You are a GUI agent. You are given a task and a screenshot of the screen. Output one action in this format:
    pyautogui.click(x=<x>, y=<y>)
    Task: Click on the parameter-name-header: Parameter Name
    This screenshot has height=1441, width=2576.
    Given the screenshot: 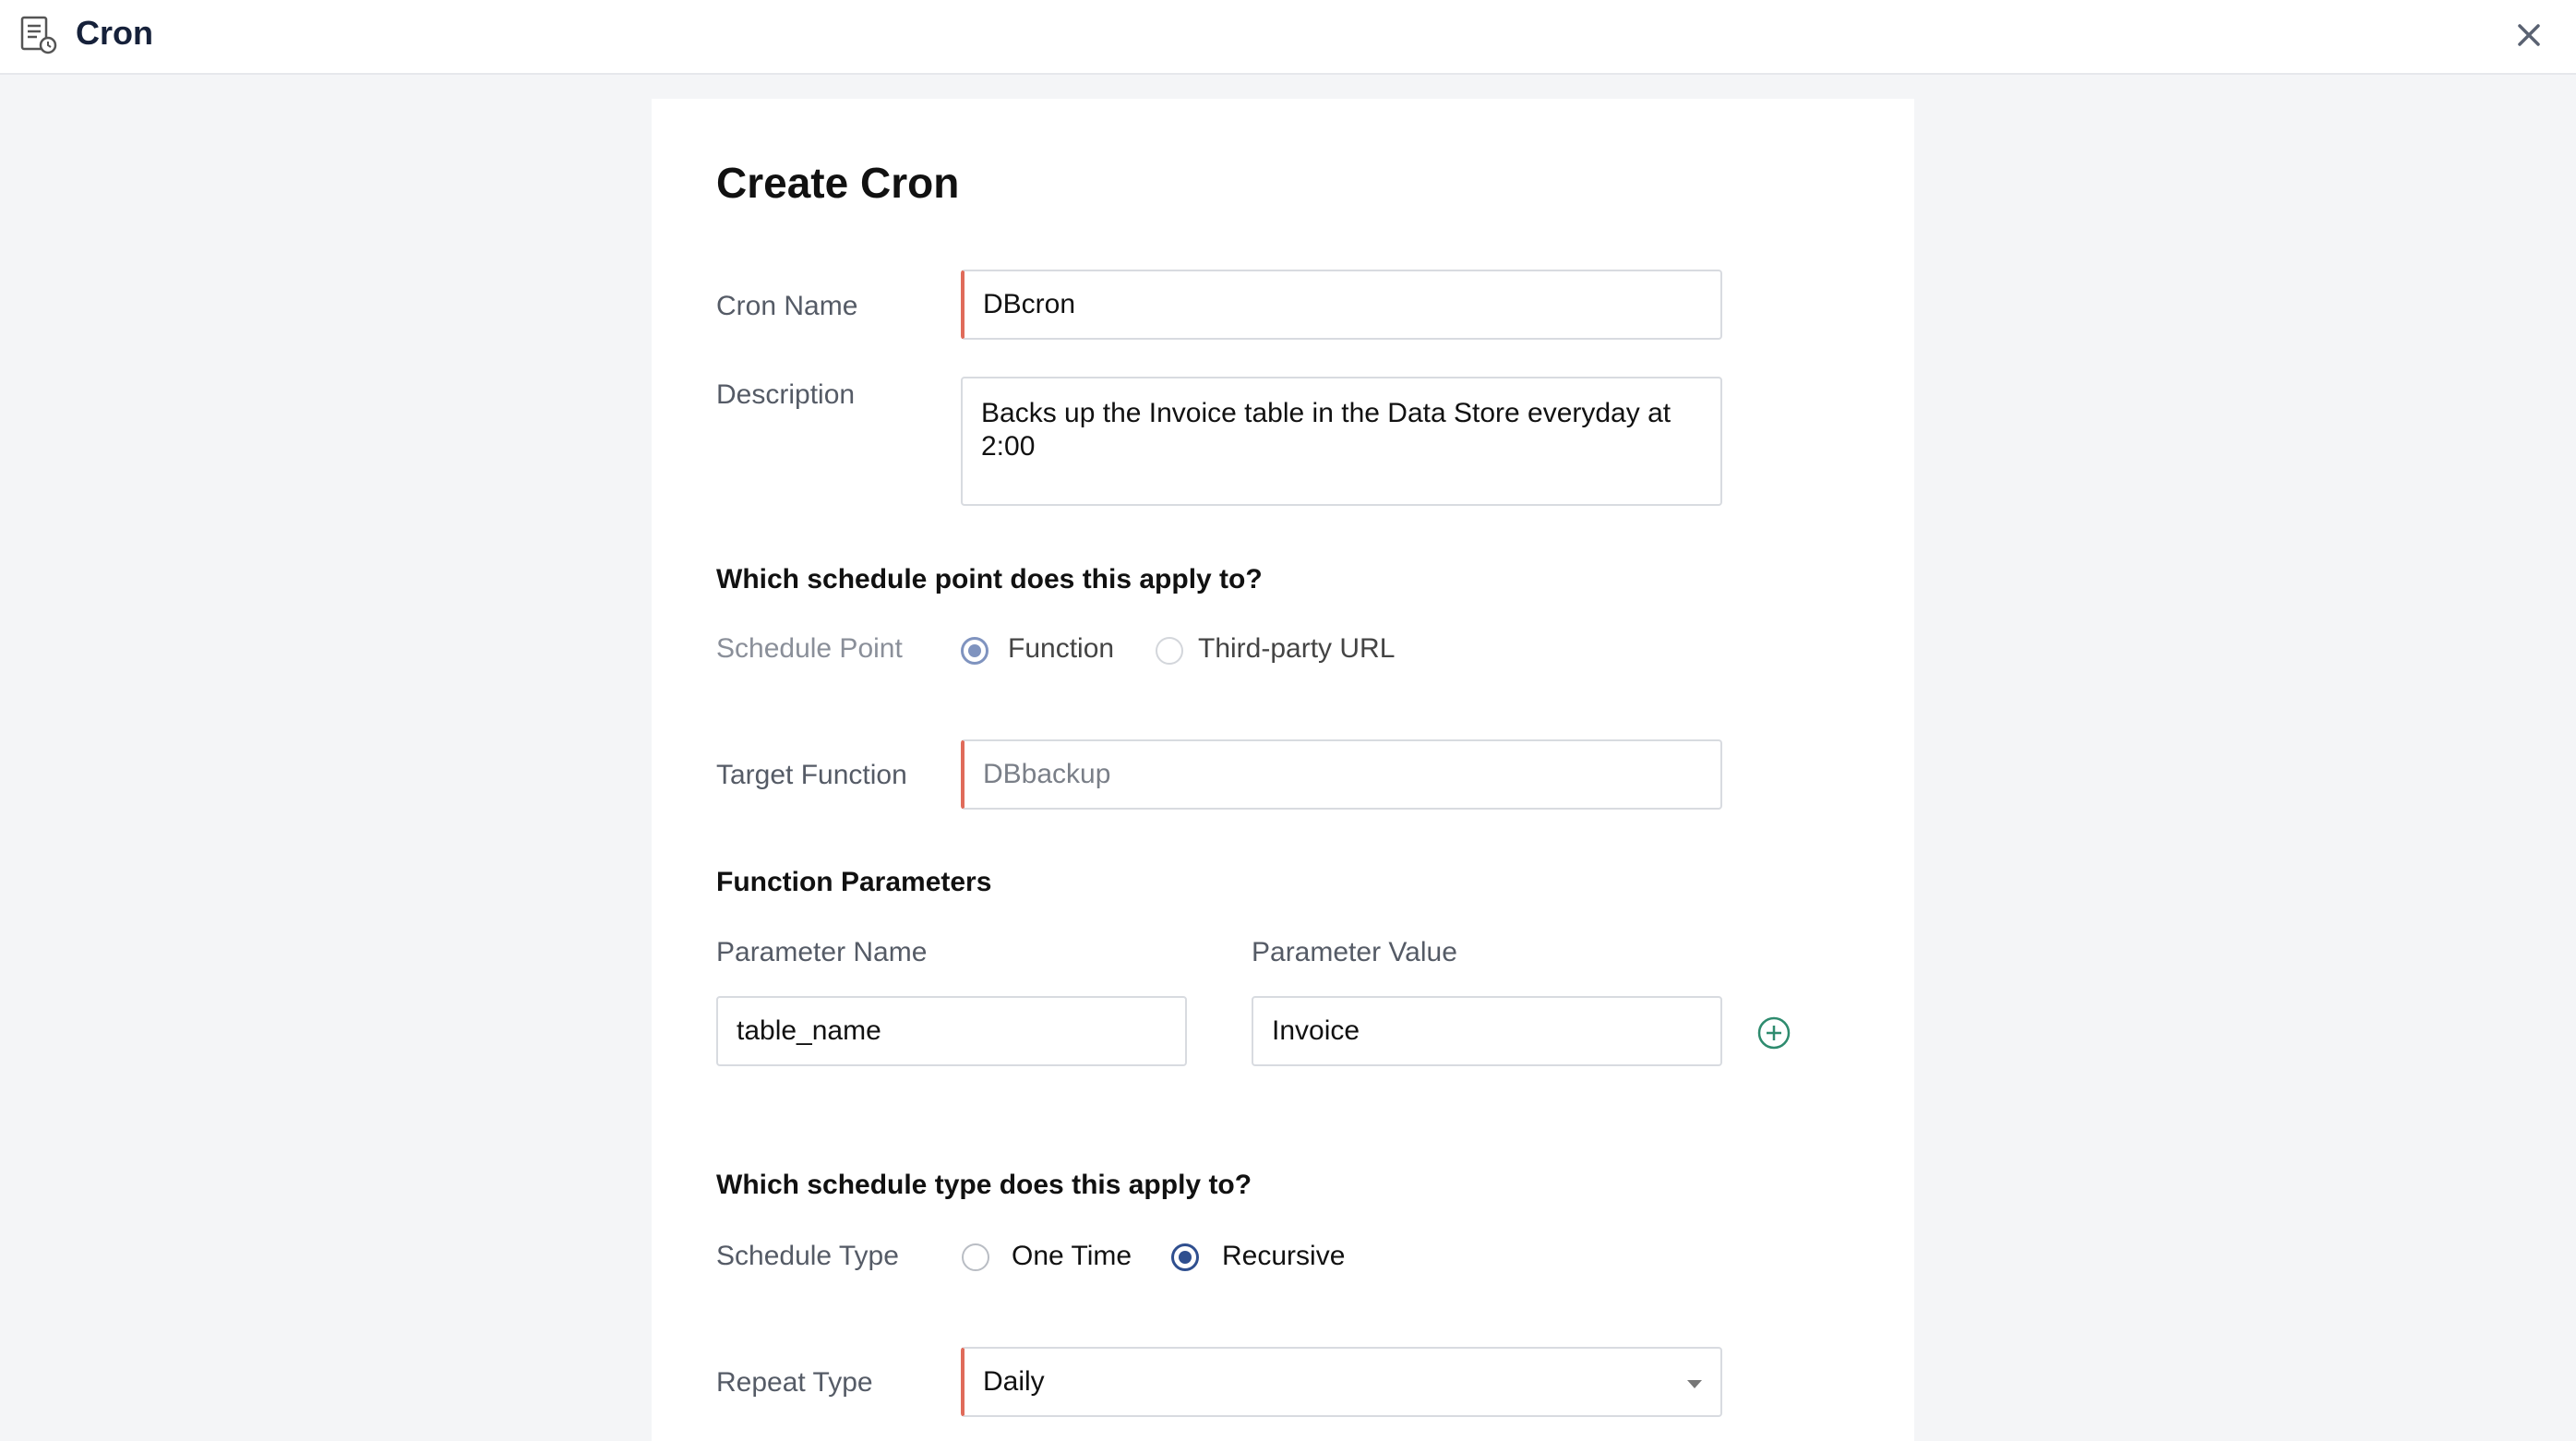 What is the action you would take?
    pyautogui.click(x=822, y=952)
    